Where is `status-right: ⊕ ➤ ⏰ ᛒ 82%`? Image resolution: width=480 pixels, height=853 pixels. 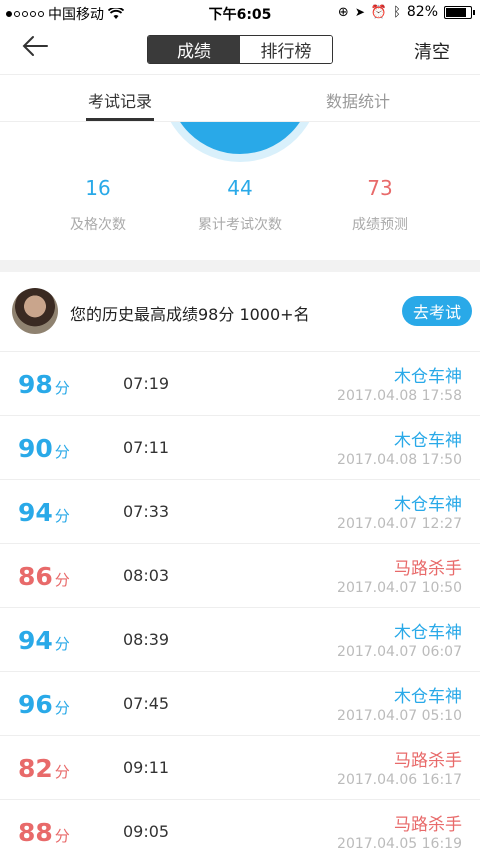
status-right: ⊕ ➤ ⏰ ᛒ 82% is located at coordinates (406, 12).